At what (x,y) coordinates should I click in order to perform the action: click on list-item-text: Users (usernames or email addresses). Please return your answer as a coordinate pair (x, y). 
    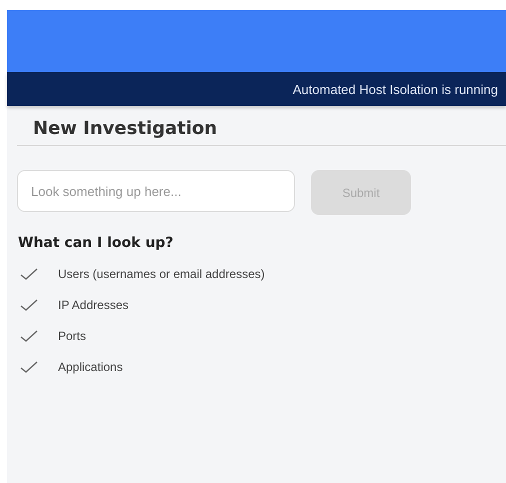
    Looking at the image, I should click on (161, 274).